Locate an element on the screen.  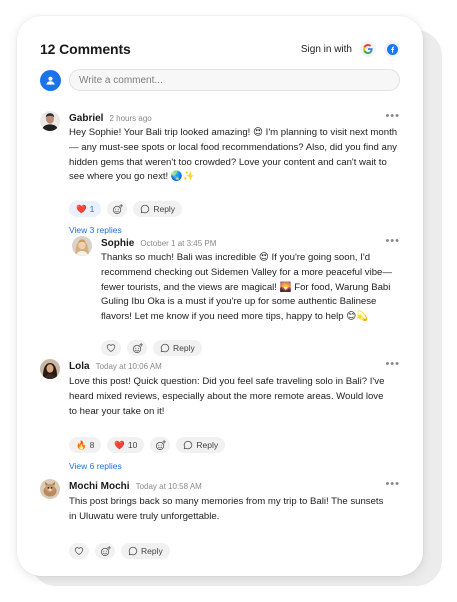
view-replies-link: View 3 replies is located at coordinates (95, 230).